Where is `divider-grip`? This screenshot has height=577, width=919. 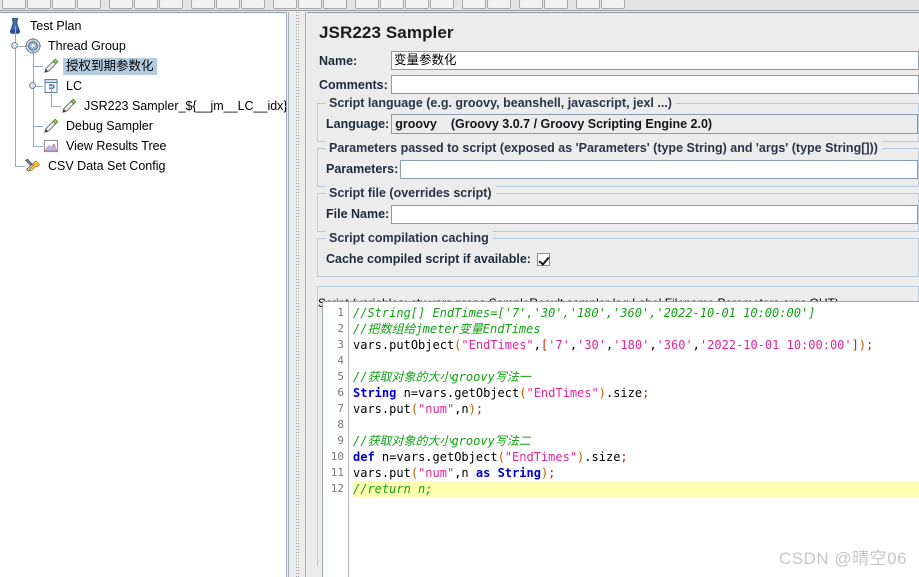
divider-grip is located at coordinates (297, 294).